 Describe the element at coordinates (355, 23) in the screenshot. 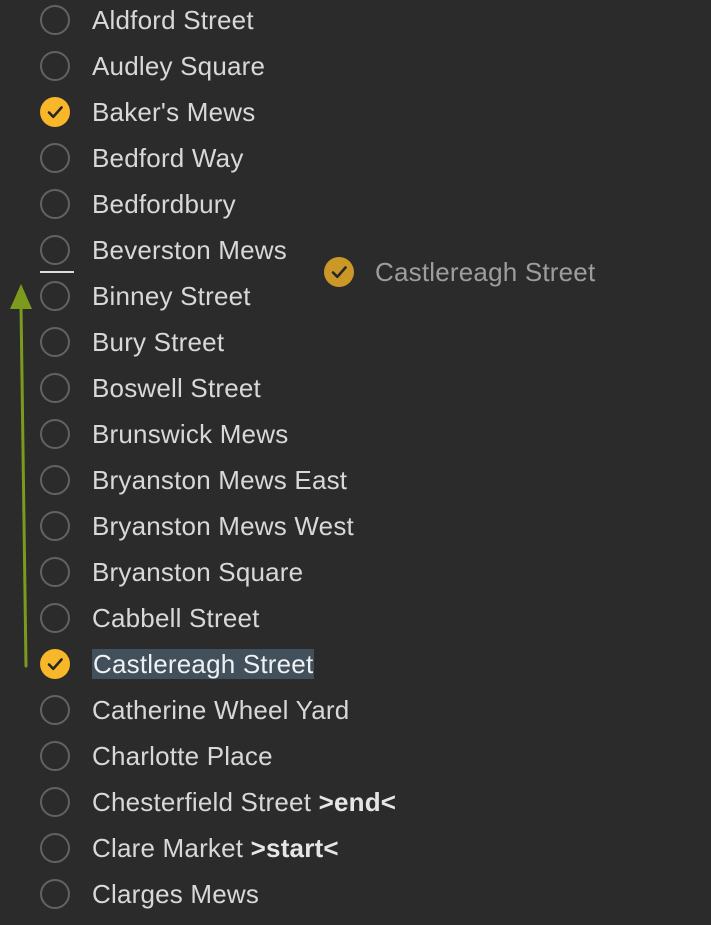

I see `list-item: Aldford Street` at that location.